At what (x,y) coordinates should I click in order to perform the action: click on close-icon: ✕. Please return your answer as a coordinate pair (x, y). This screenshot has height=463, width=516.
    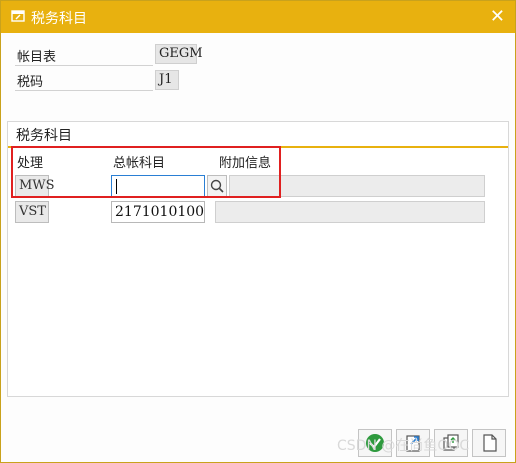
    Looking at the image, I should click on (497, 16).